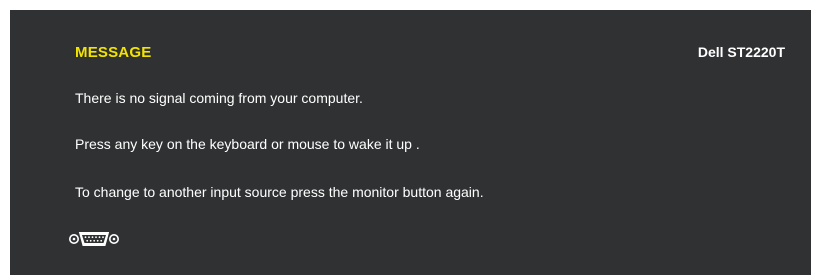 This screenshot has width=821, height=275. Describe the element at coordinates (741, 52) in the screenshot. I see `monitor-model-label: Dell ST2220T` at that location.